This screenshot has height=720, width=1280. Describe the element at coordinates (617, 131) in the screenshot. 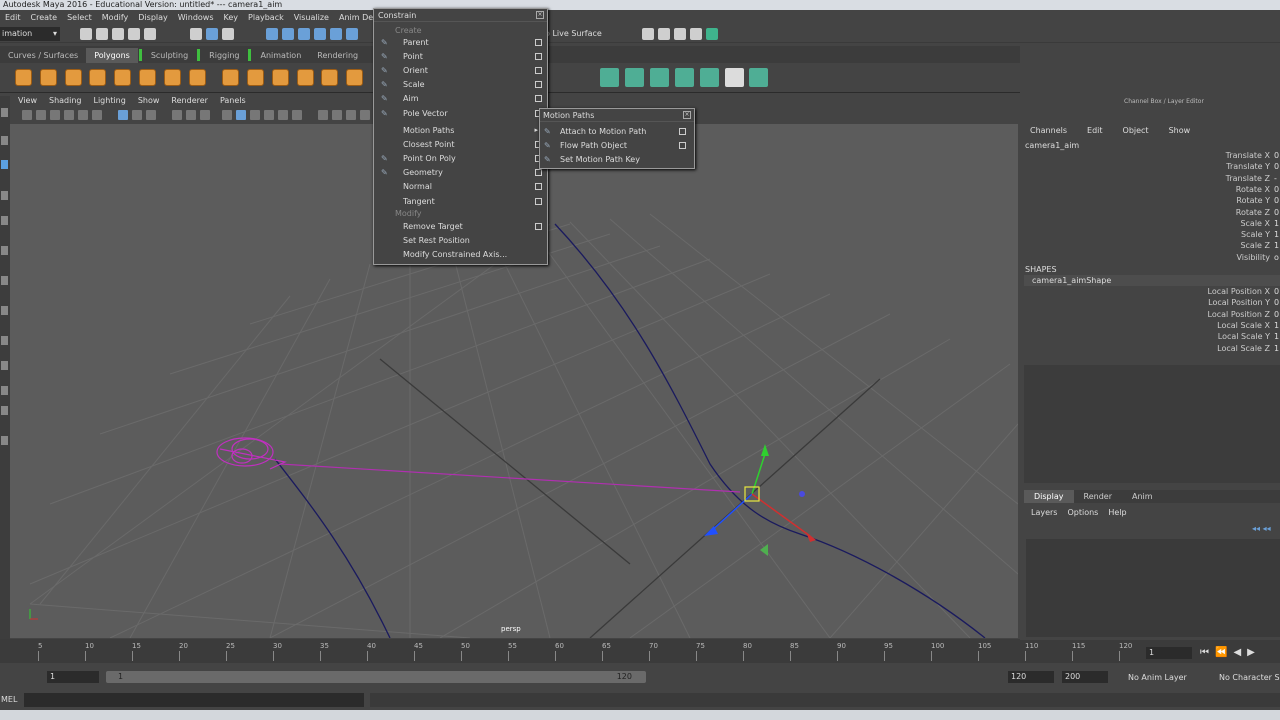

I see `menu-item-attach-to-motion-path: ✎ Attach to Motion Path` at that location.